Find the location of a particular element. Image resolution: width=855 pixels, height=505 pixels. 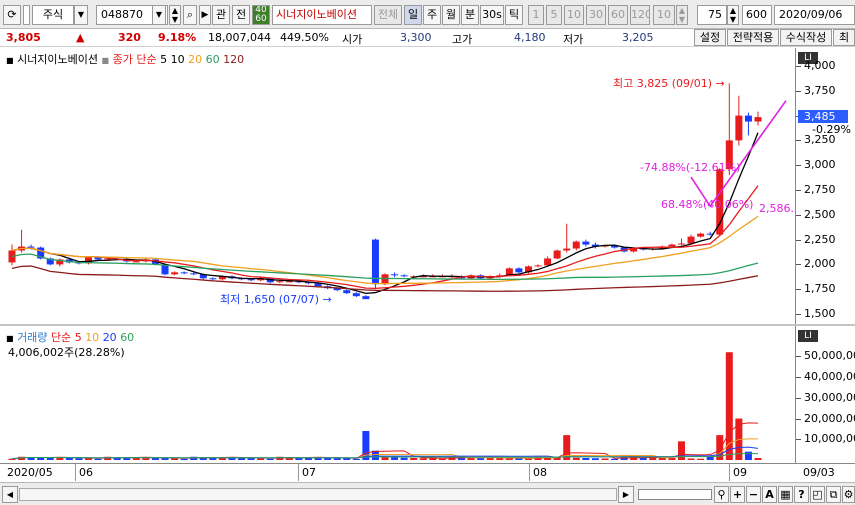

all-period-button: 전체 is located at coordinates (388, 15).